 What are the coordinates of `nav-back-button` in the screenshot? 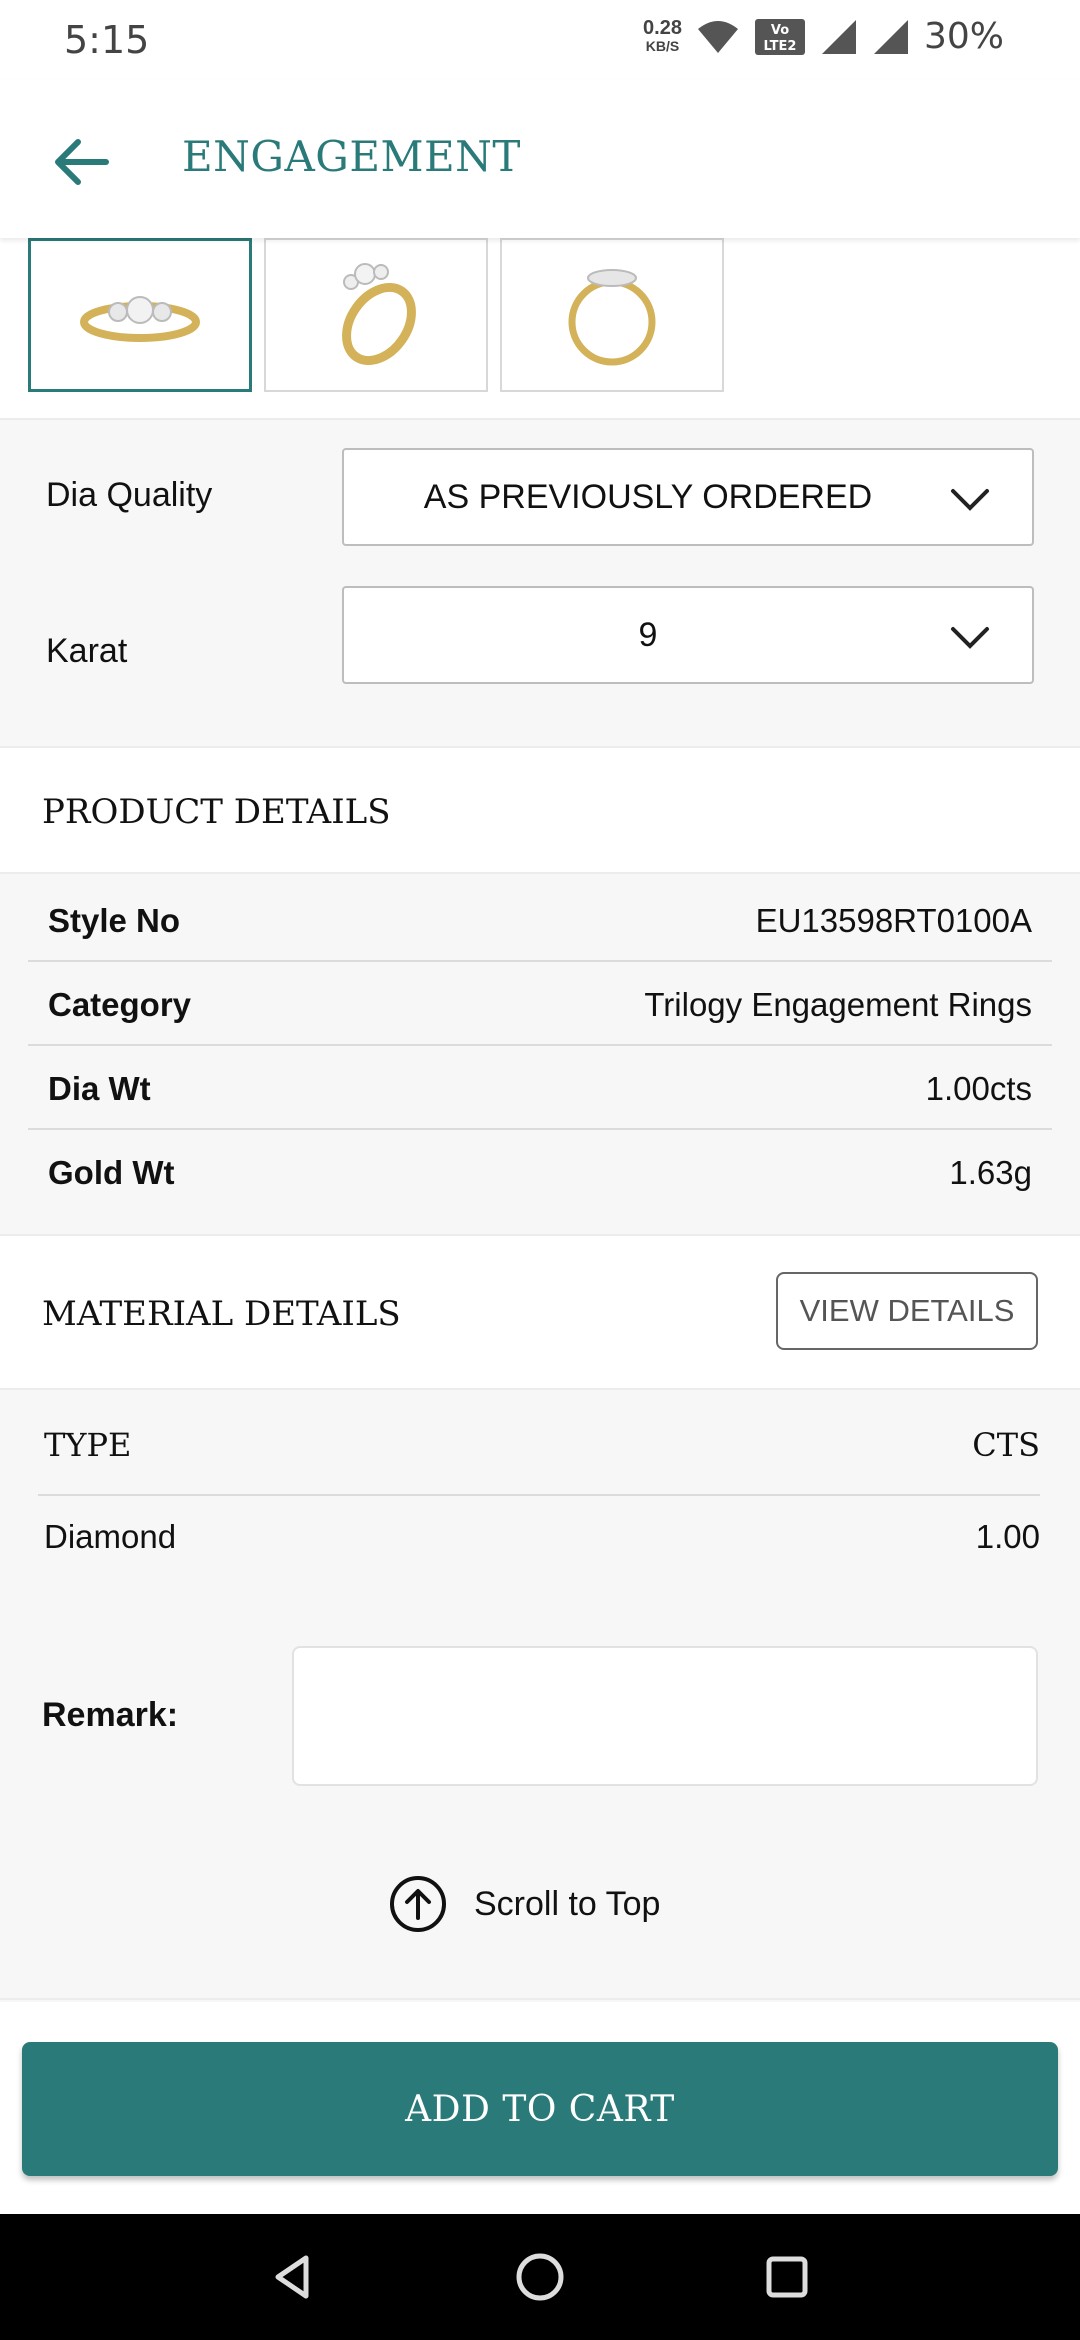 It's located at (293, 2277).